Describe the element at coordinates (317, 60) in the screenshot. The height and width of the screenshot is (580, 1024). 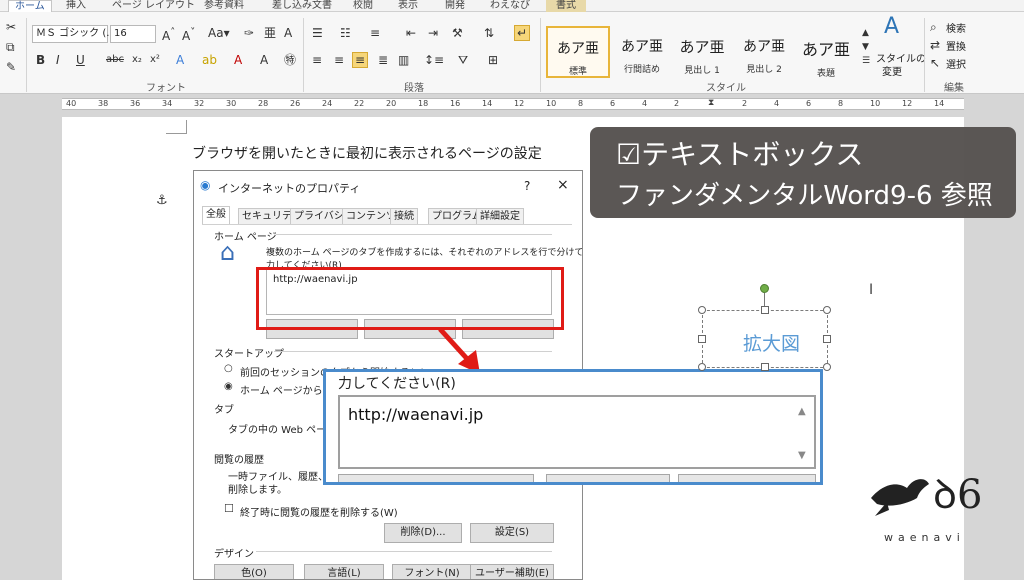
I see `align-left-icon: ≡` at that location.